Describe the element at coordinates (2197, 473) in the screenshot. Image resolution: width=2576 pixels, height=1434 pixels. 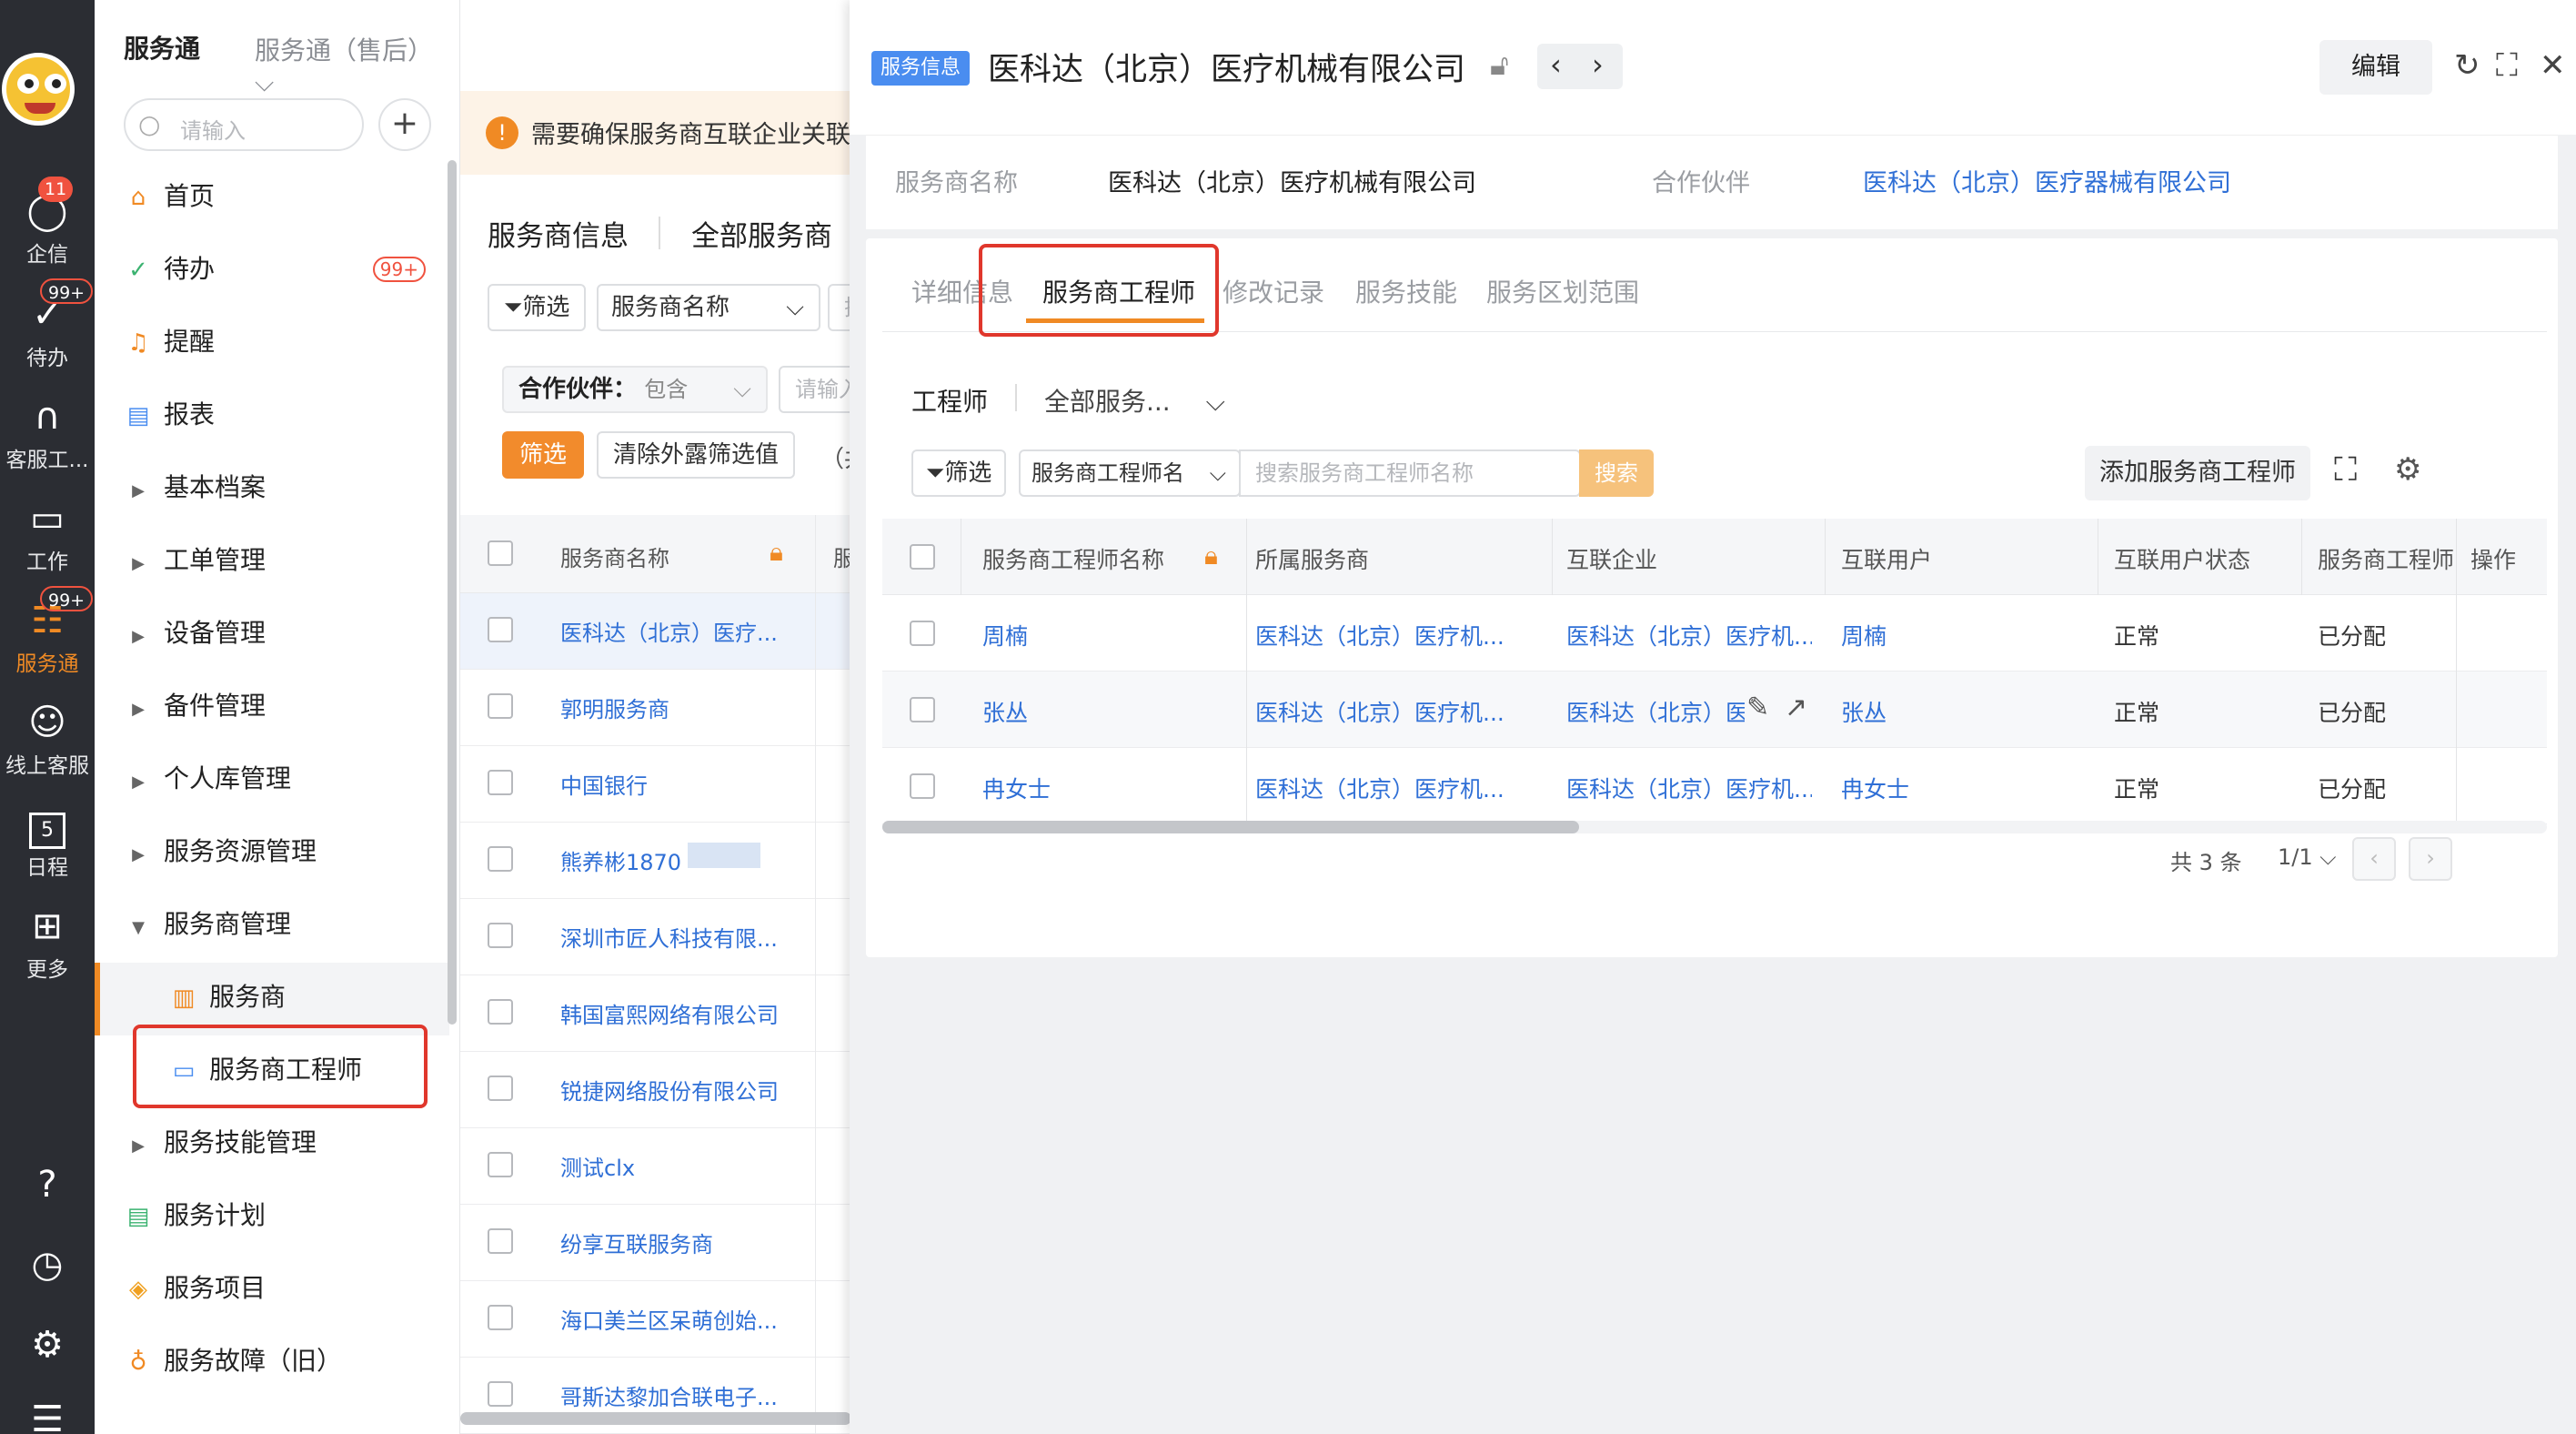
I see `add-engineer-button: 添加服务商工程师` at that location.